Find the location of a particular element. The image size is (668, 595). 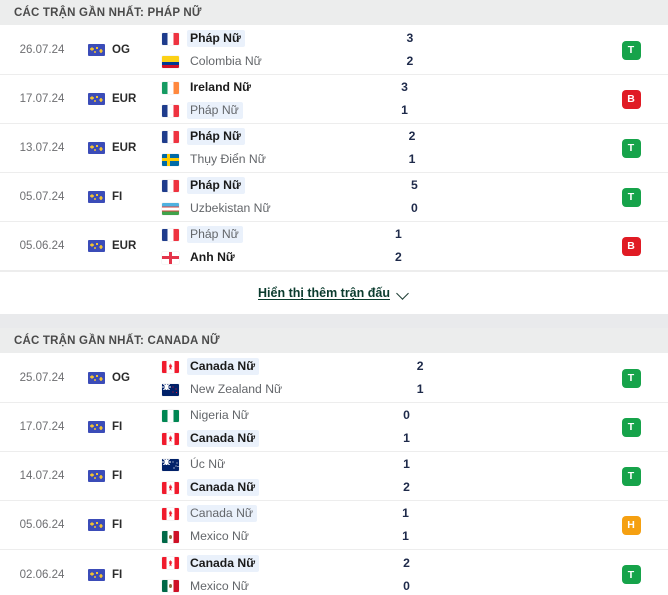

match-date-cell: 05.06.24 is located at coordinates (42, 525).